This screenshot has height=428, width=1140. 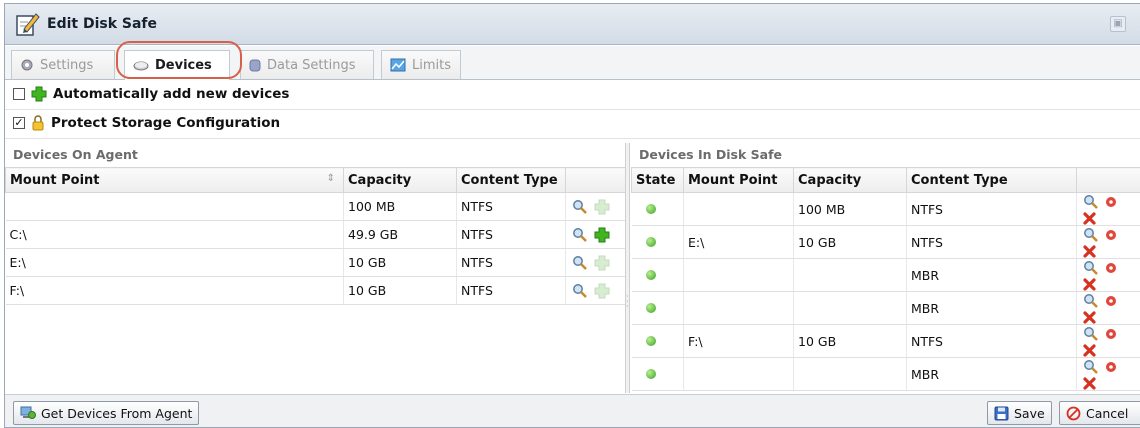 What do you see at coordinates (315, 155) in the screenshot?
I see `panel-title: Devices On Agent` at bounding box center [315, 155].